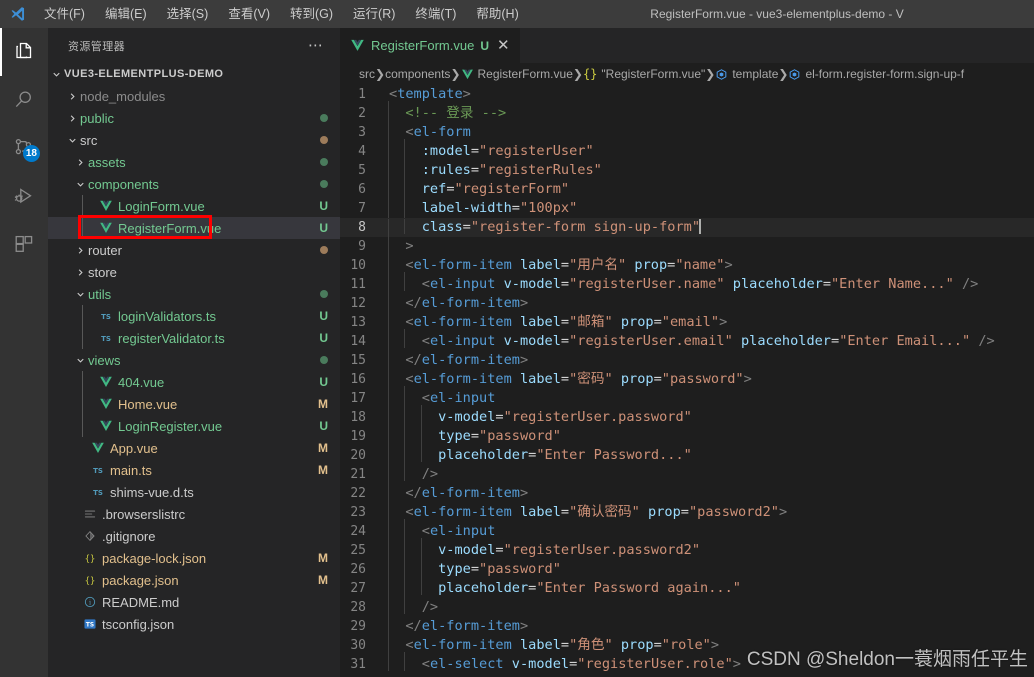 Image resolution: width=1034 pixels, height=677 pixels. Describe the element at coordinates (194, 250) in the screenshot. I see `tree-item-router: router` at that location.